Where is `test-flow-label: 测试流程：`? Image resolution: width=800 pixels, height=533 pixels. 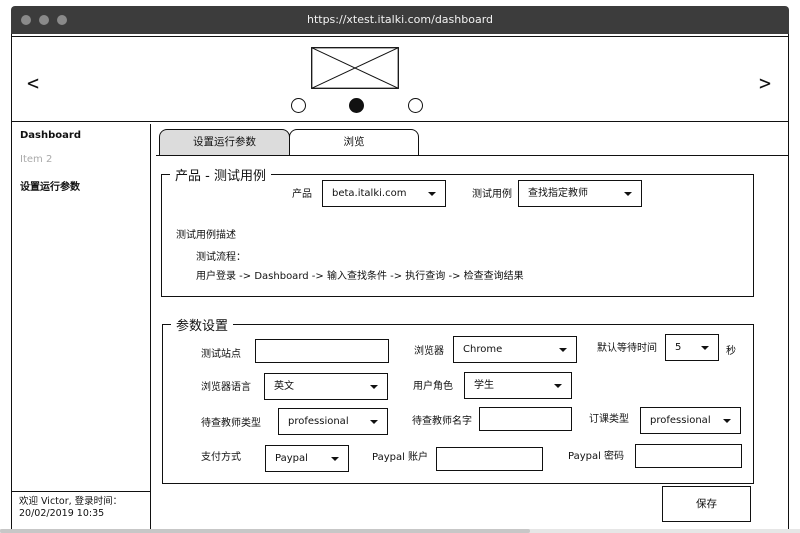
test-flow-label: 测试流程： is located at coordinates (221, 257).